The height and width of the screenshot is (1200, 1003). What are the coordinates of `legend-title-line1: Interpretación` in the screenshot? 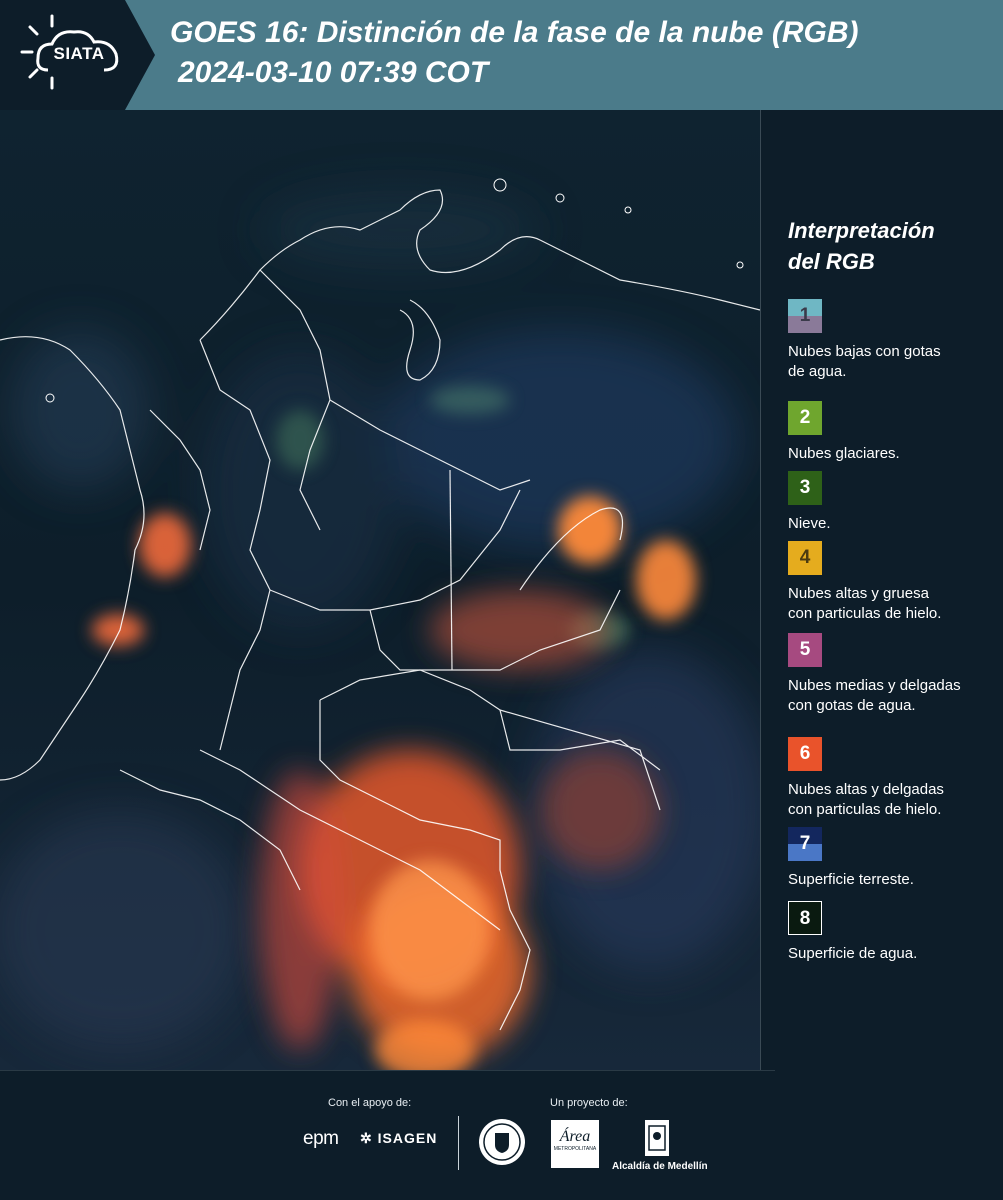 It's located at (861, 230).